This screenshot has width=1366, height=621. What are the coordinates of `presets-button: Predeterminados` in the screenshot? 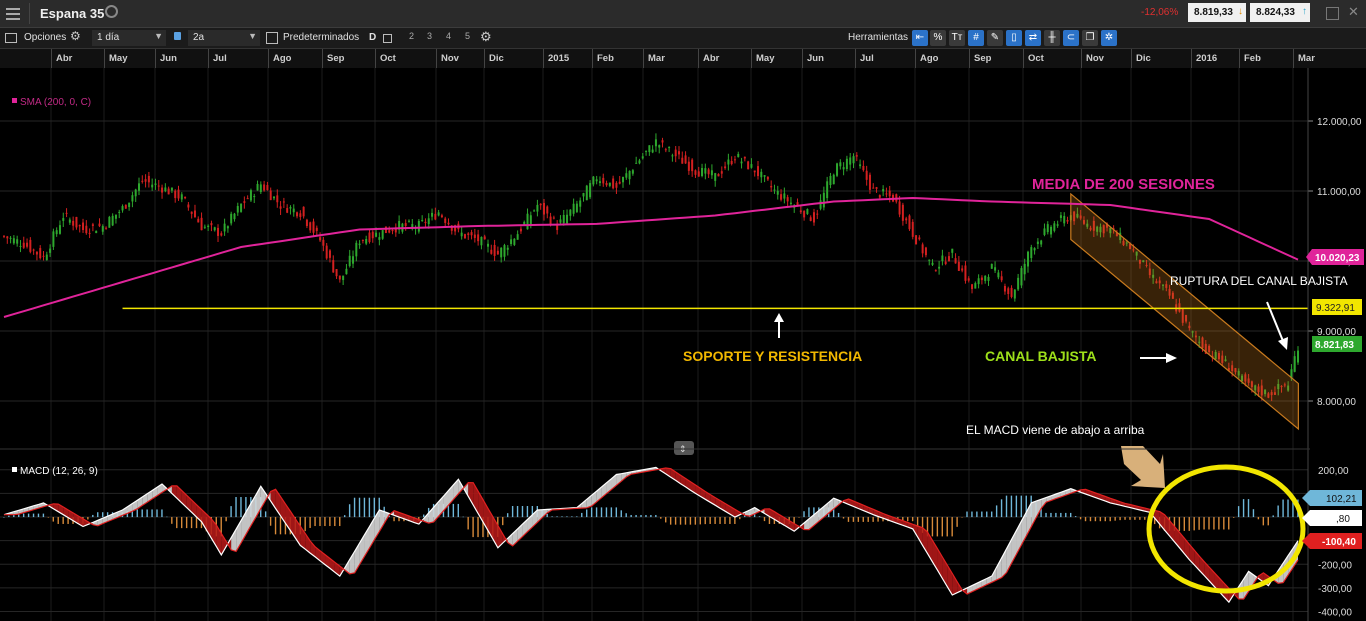 It's located at (321, 37).